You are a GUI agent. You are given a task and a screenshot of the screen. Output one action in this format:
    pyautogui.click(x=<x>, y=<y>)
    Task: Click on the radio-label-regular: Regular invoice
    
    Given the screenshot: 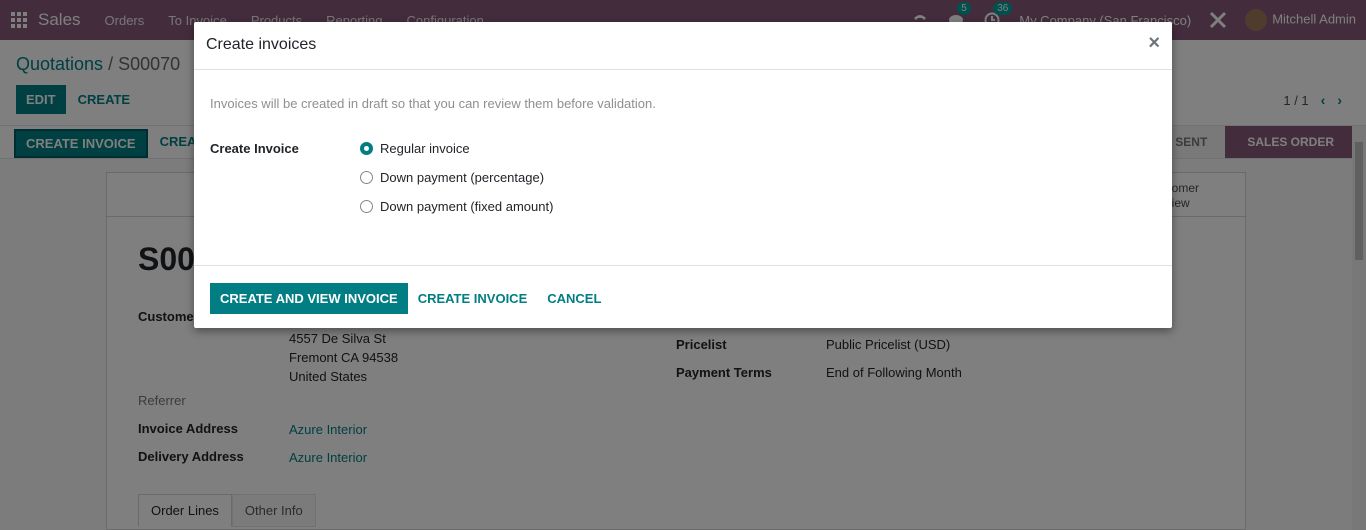 What is the action you would take?
    pyautogui.click(x=425, y=148)
    